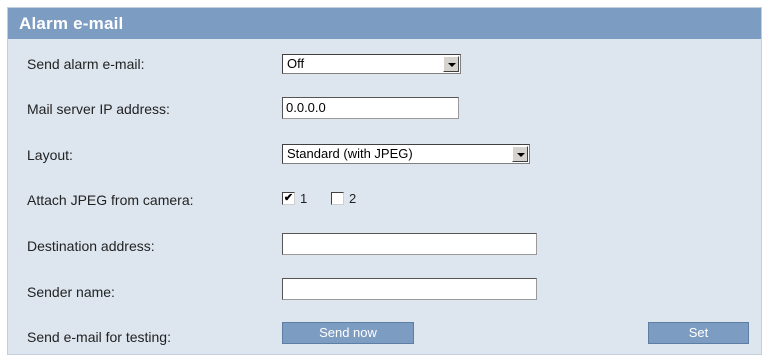 The height and width of the screenshot is (362, 769). Describe the element at coordinates (50, 155) in the screenshot. I see `layout-label: Layout:` at that location.